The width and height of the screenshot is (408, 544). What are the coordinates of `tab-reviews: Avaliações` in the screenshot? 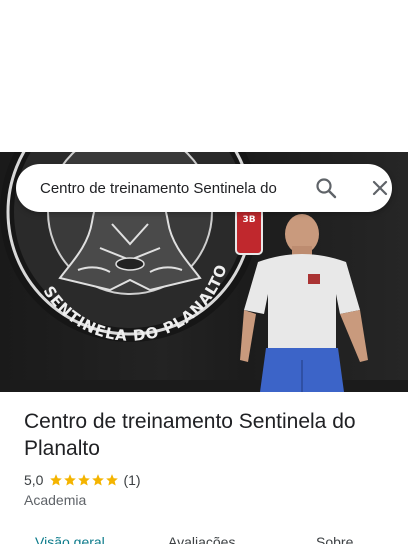 It's located at (201, 539).